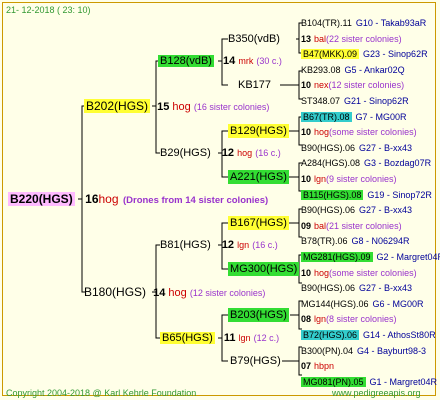 The height and width of the screenshot is (400, 440). I want to click on gen1-name: B180(HGS), so click(115, 292).